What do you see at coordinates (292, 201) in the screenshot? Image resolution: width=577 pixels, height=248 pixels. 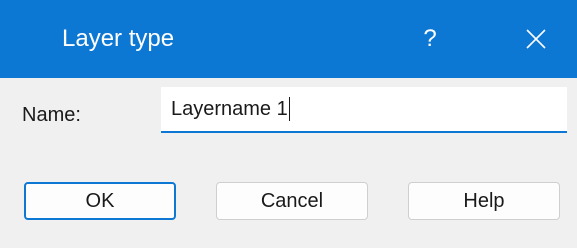 I see `cancel-button: Cancel` at bounding box center [292, 201].